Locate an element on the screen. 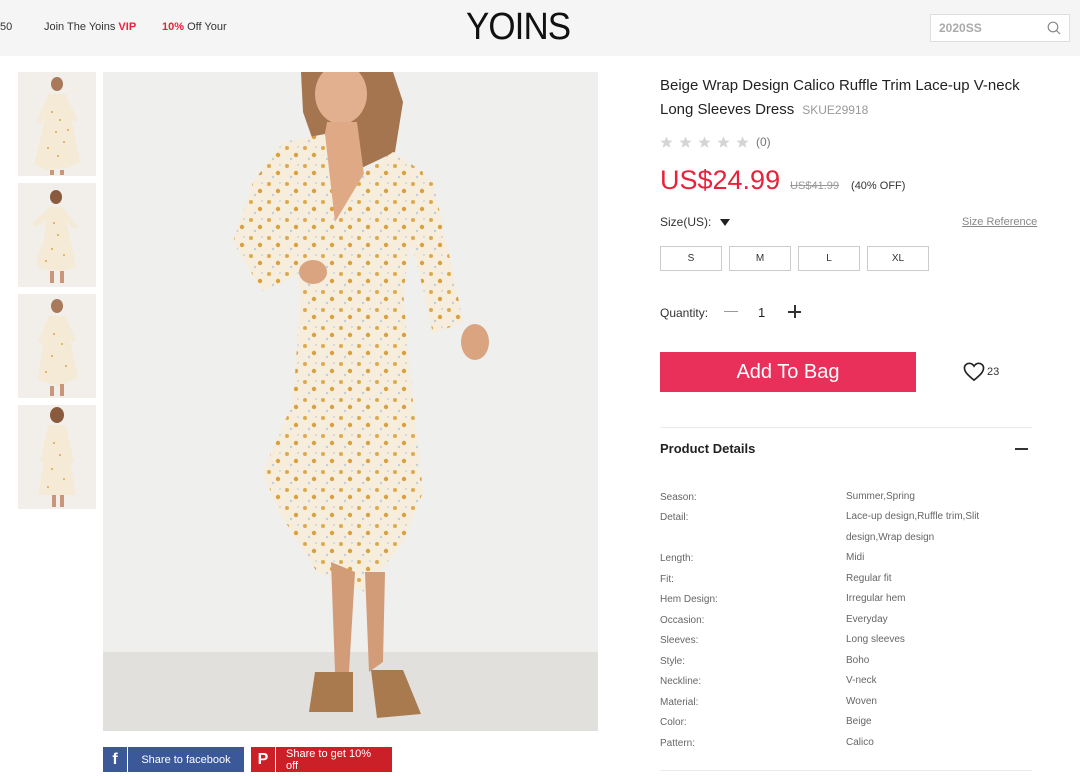 Image resolution: width=1080 pixels, height=779 pixels. spec-key: Hem Design: is located at coordinates (689, 599).